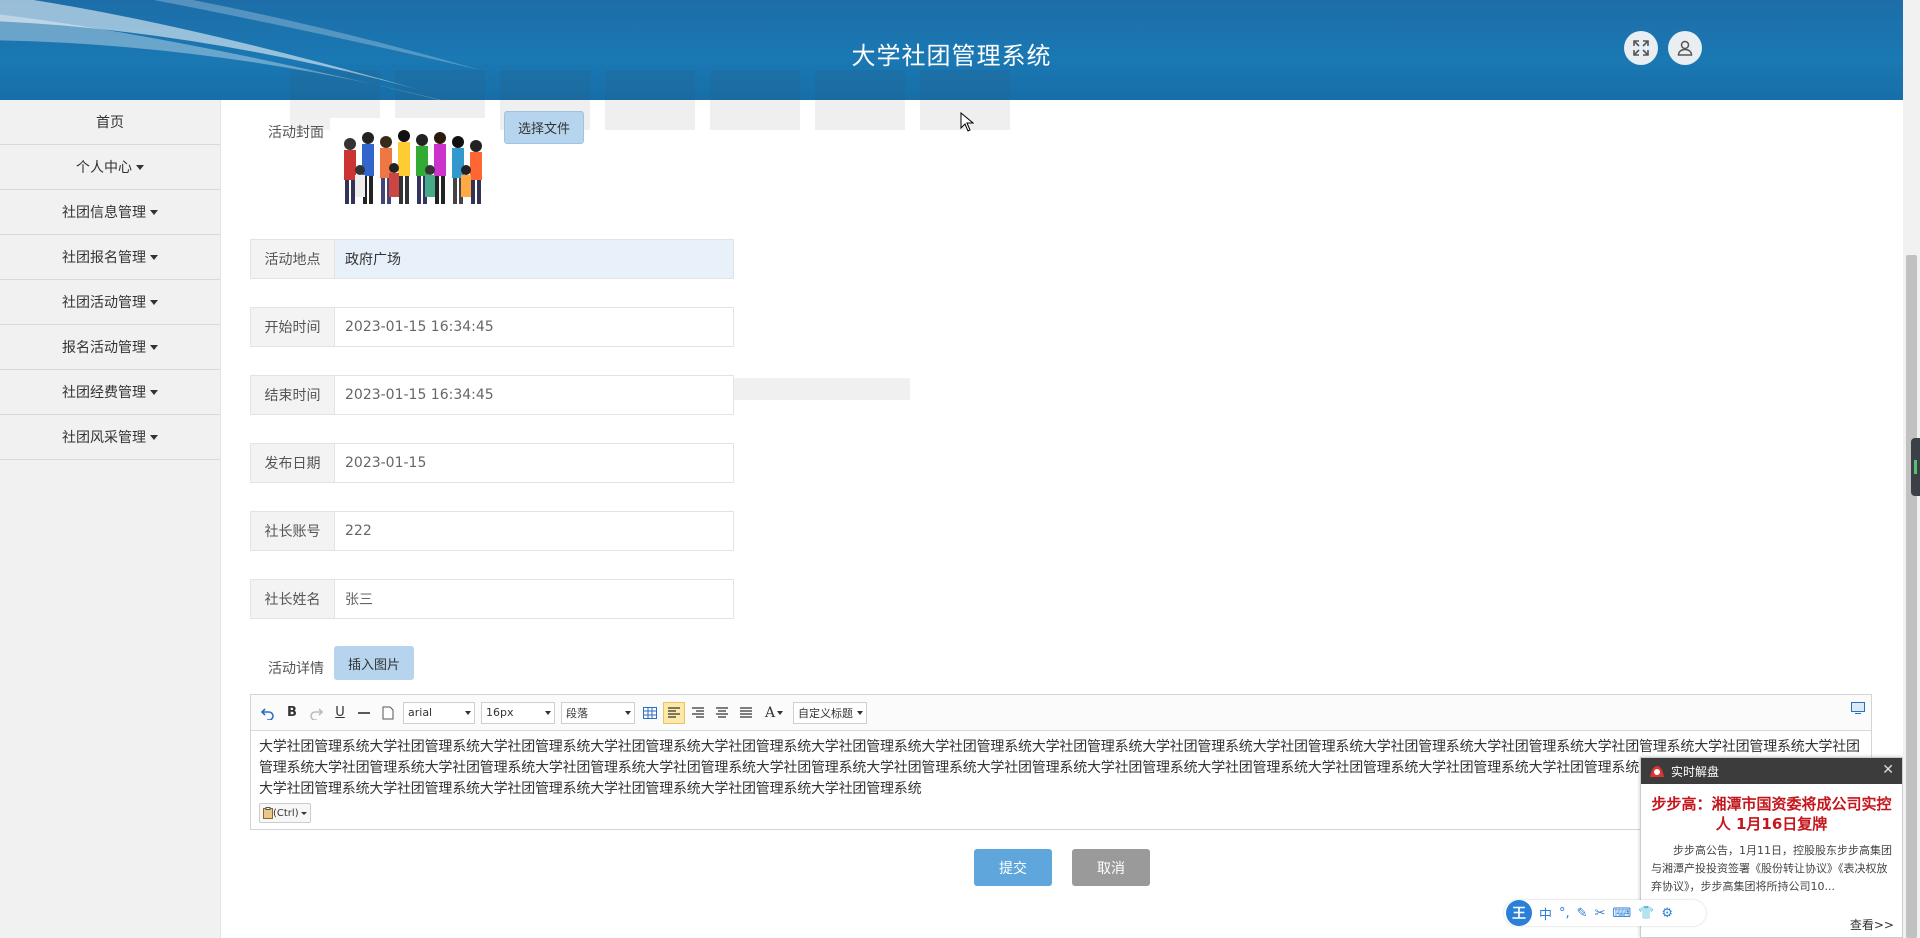 The image size is (1920, 938). Describe the element at coordinates (110, 167) in the screenshot. I see `sidebar-item-personal-center: 个人中心` at that location.